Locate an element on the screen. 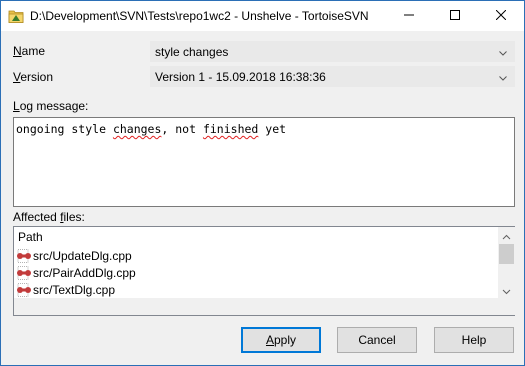 The image size is (525, 366). maximize-icon is located at coordinates (455, 16).